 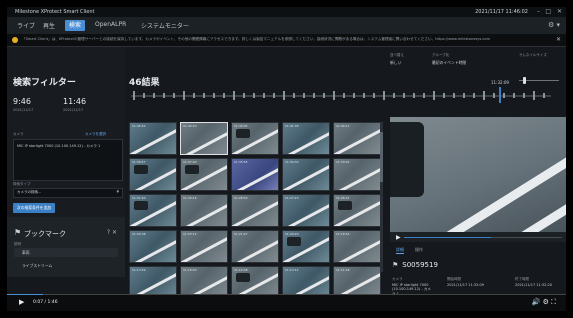 What do you see at coordinates (400, 250) in the screenshot?
I see `tab-details: 詳細` at bounding box center [400, 250].